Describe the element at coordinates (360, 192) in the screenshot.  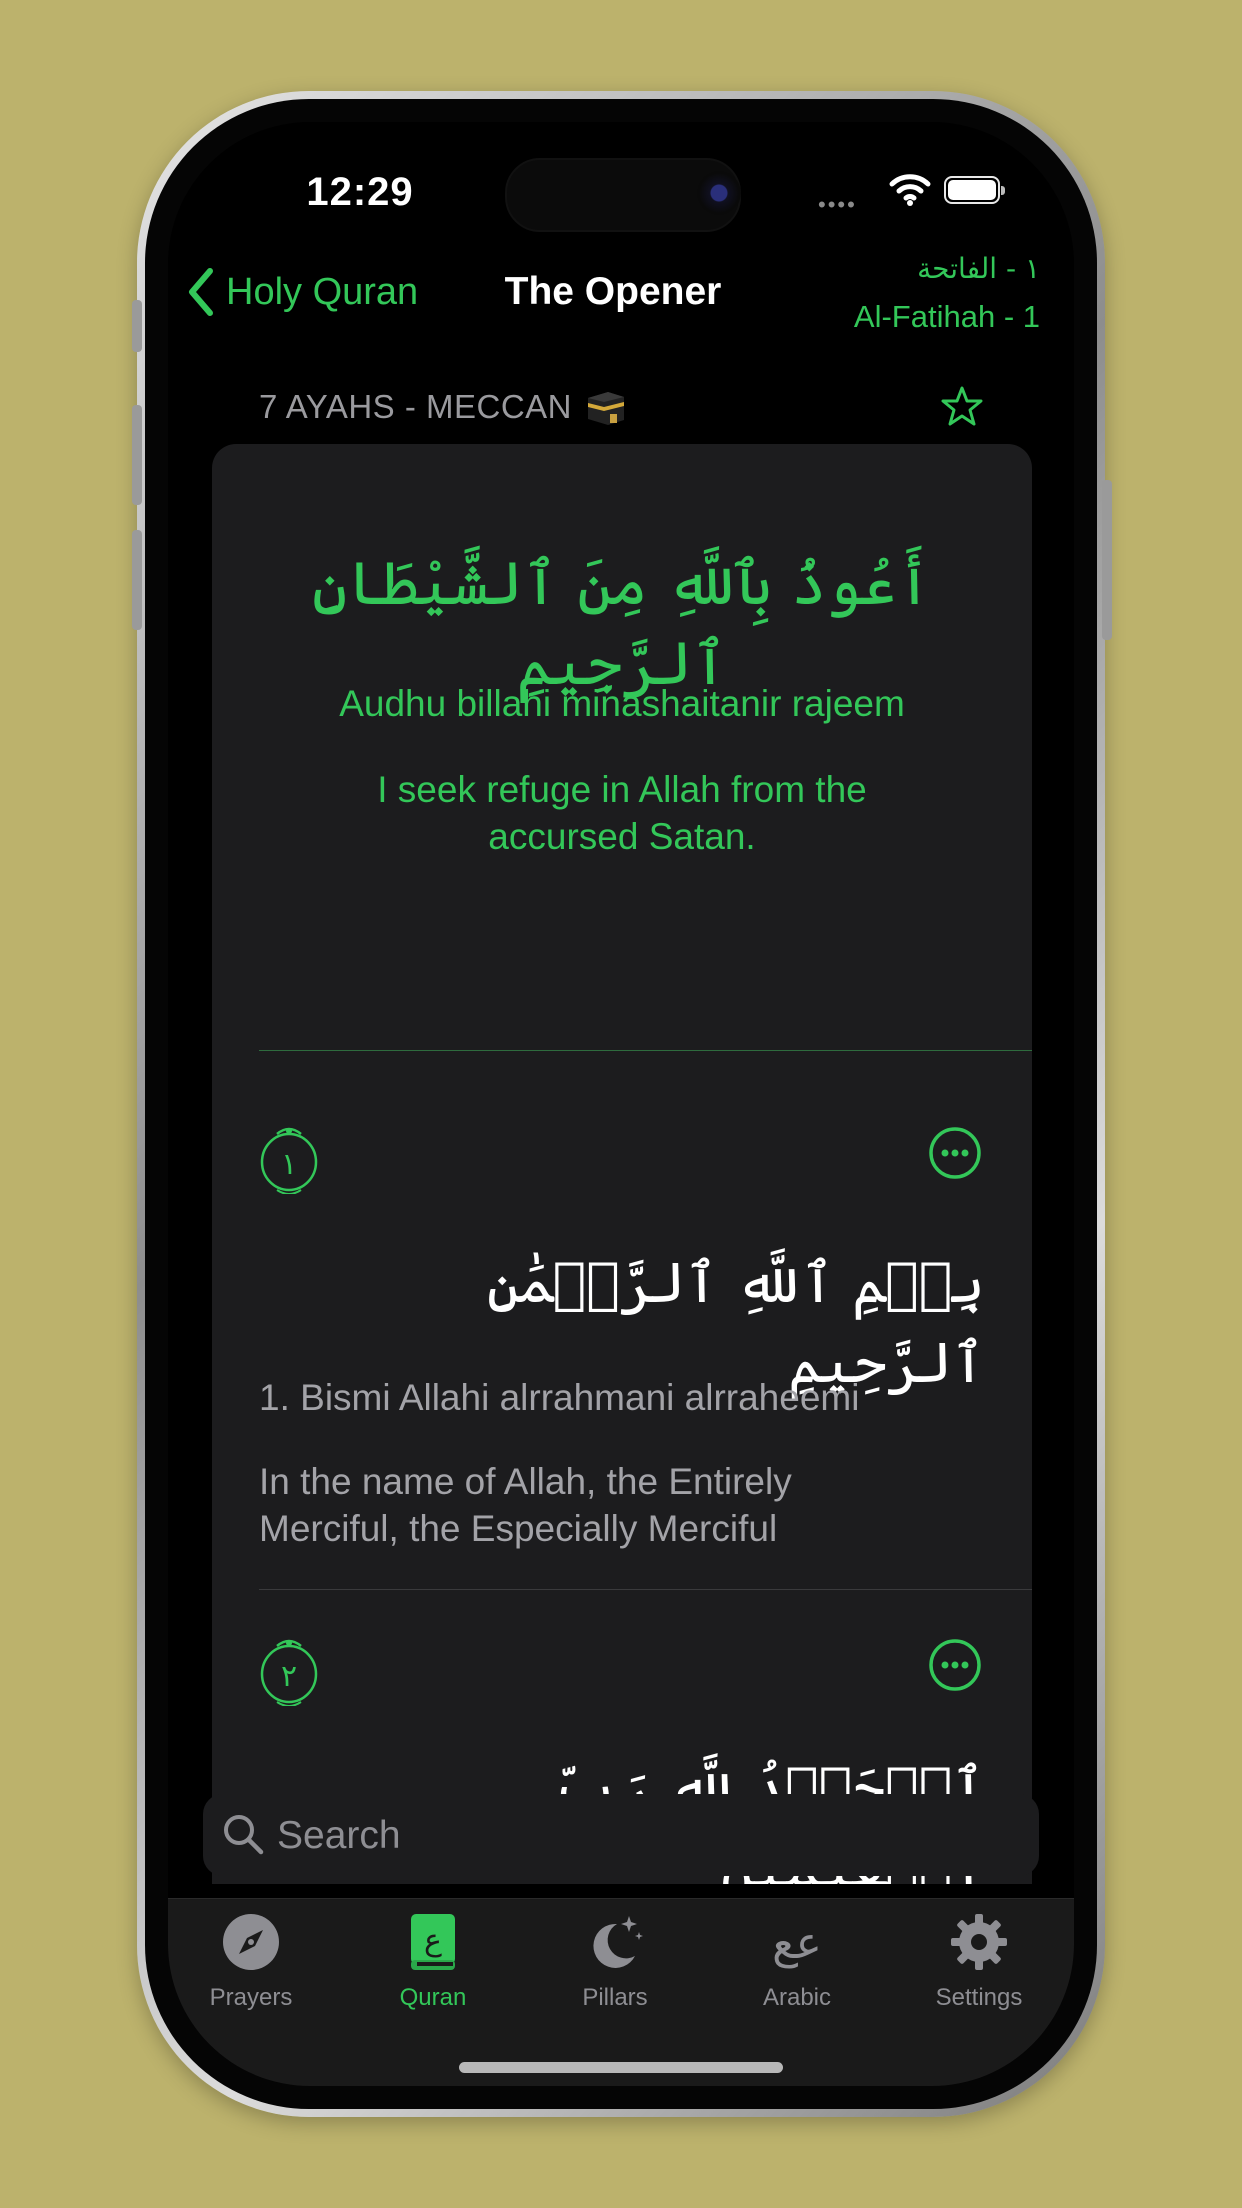
I see `status-time: 12:29` at that location.